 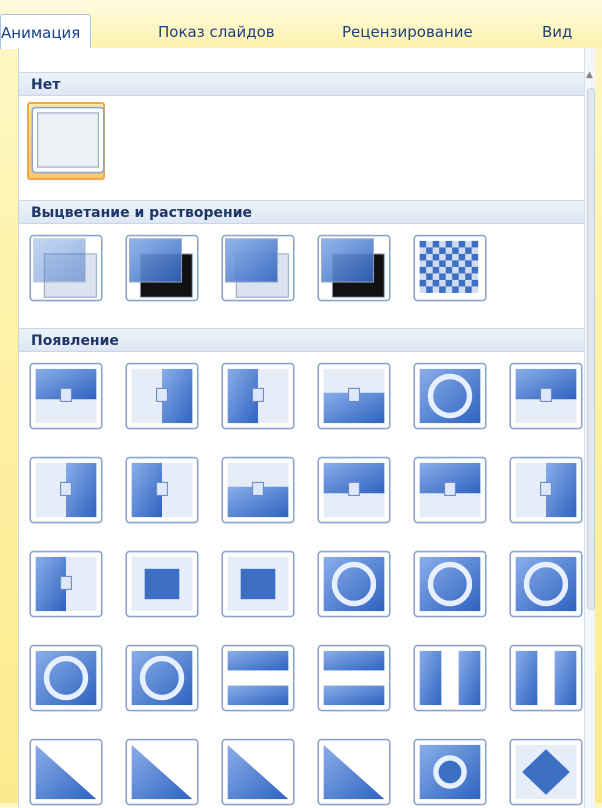 I want to click on transition-cover-left-down-button, so click(x=354, y=493).